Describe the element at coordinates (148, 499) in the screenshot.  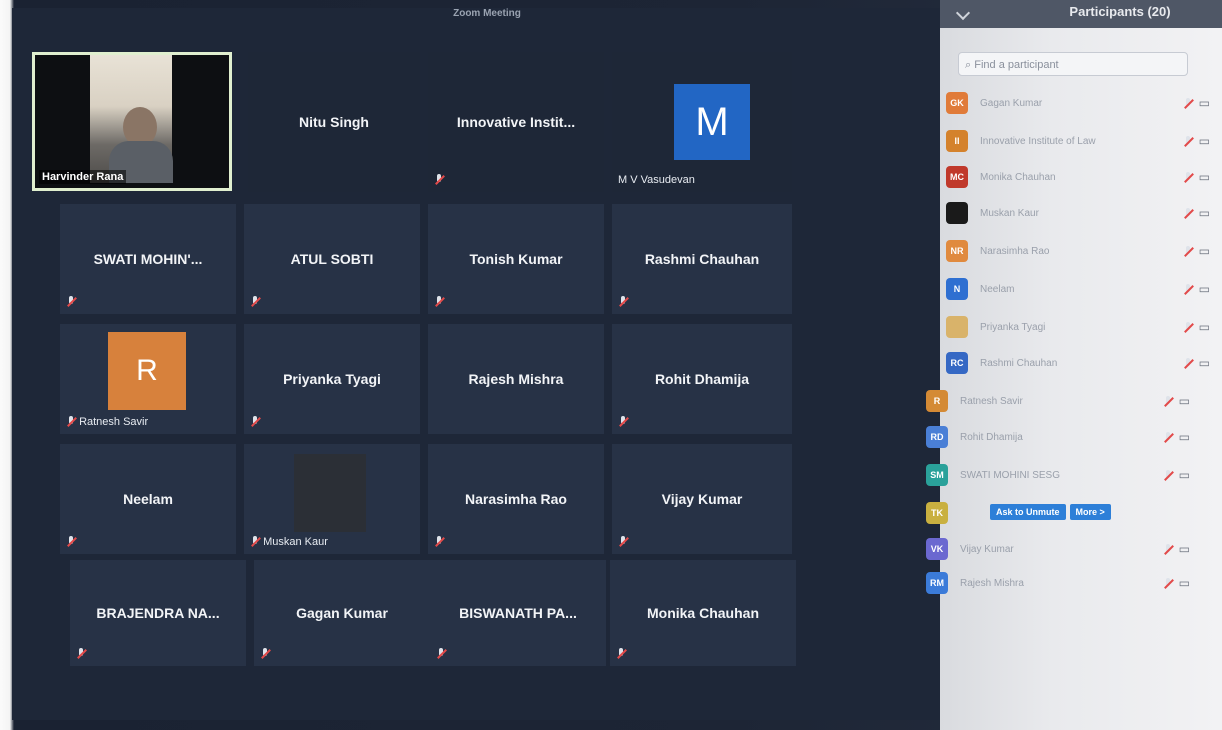
I see `video-tile-neelam: Neelam` at that location.